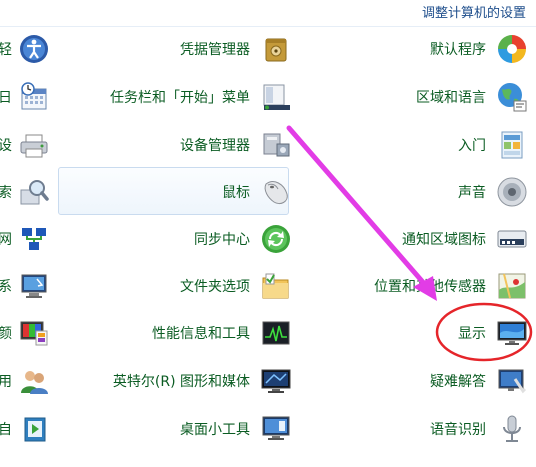 The height and width of the screenshot is (467, 536). Describe the element at coordinates (177, 145) in the screenshot. I see `cp-item-device-manager: 设备管理器` at that location.